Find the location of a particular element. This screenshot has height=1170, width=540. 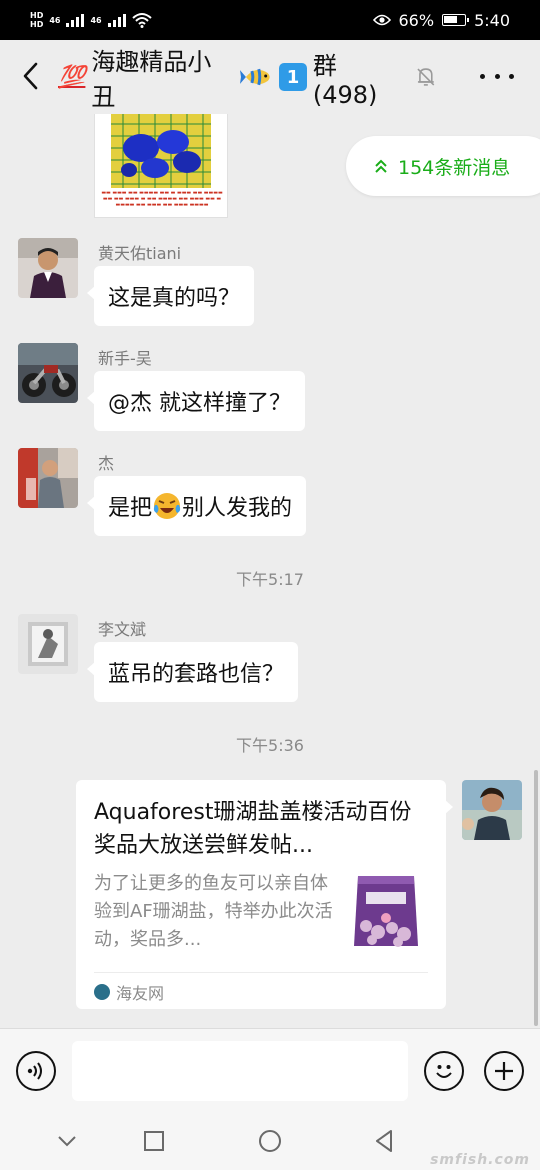

input-bar is located at coordinates (270, 1070).